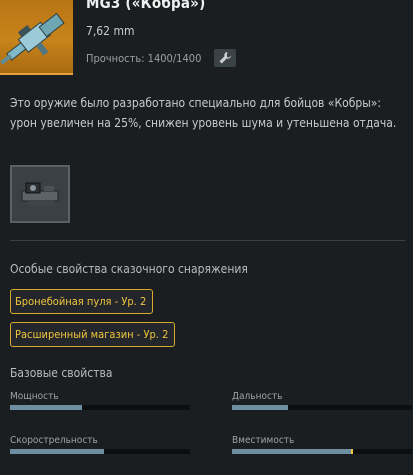 This screenshot has height=475, width=413. Describe the element at coordinates (100, 400) in the screenshot. I see `stat-power: Мощность` at that location.